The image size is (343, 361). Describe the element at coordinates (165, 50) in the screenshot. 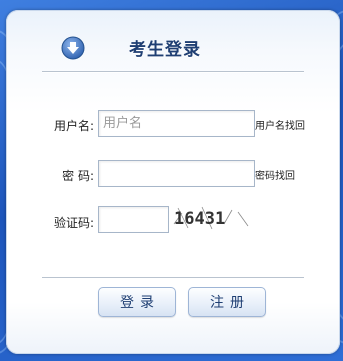

I see `page-title: 考生登录` at that location.